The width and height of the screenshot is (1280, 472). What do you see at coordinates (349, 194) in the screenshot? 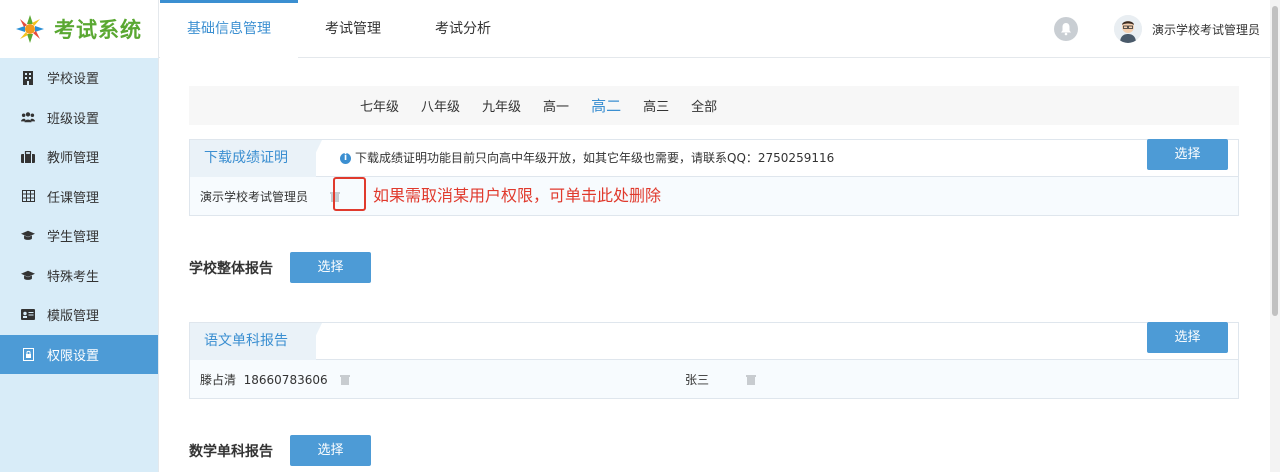
I see `delete-highlight-box` at bounding box center [349, 194].